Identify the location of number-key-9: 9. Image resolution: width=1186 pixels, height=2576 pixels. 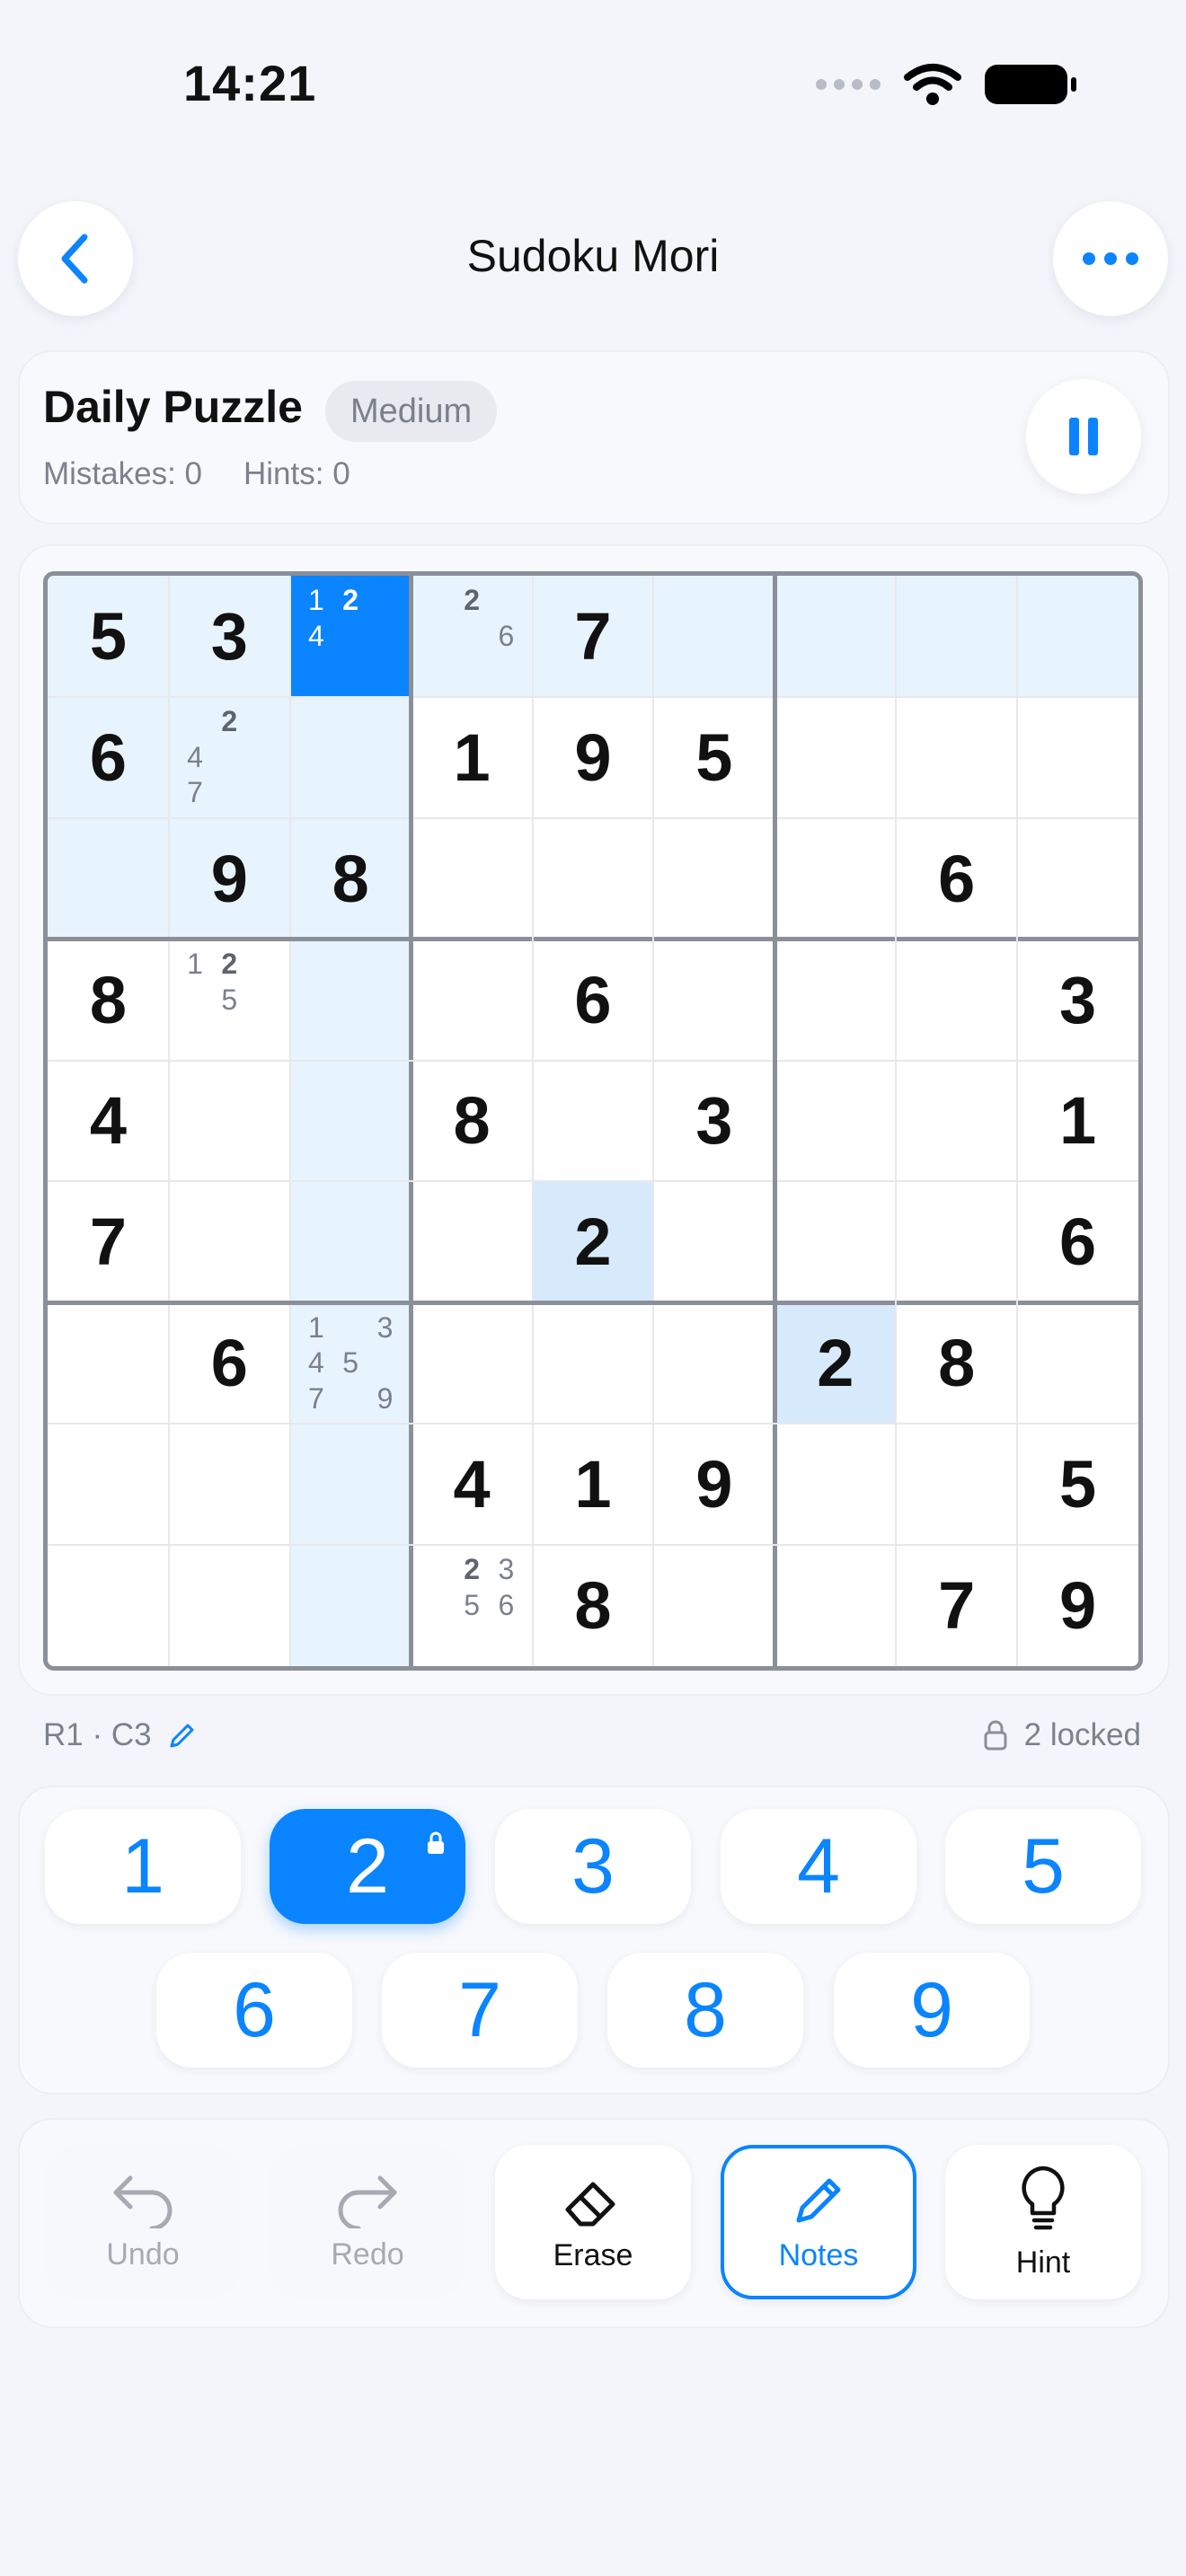
(932, 2010).